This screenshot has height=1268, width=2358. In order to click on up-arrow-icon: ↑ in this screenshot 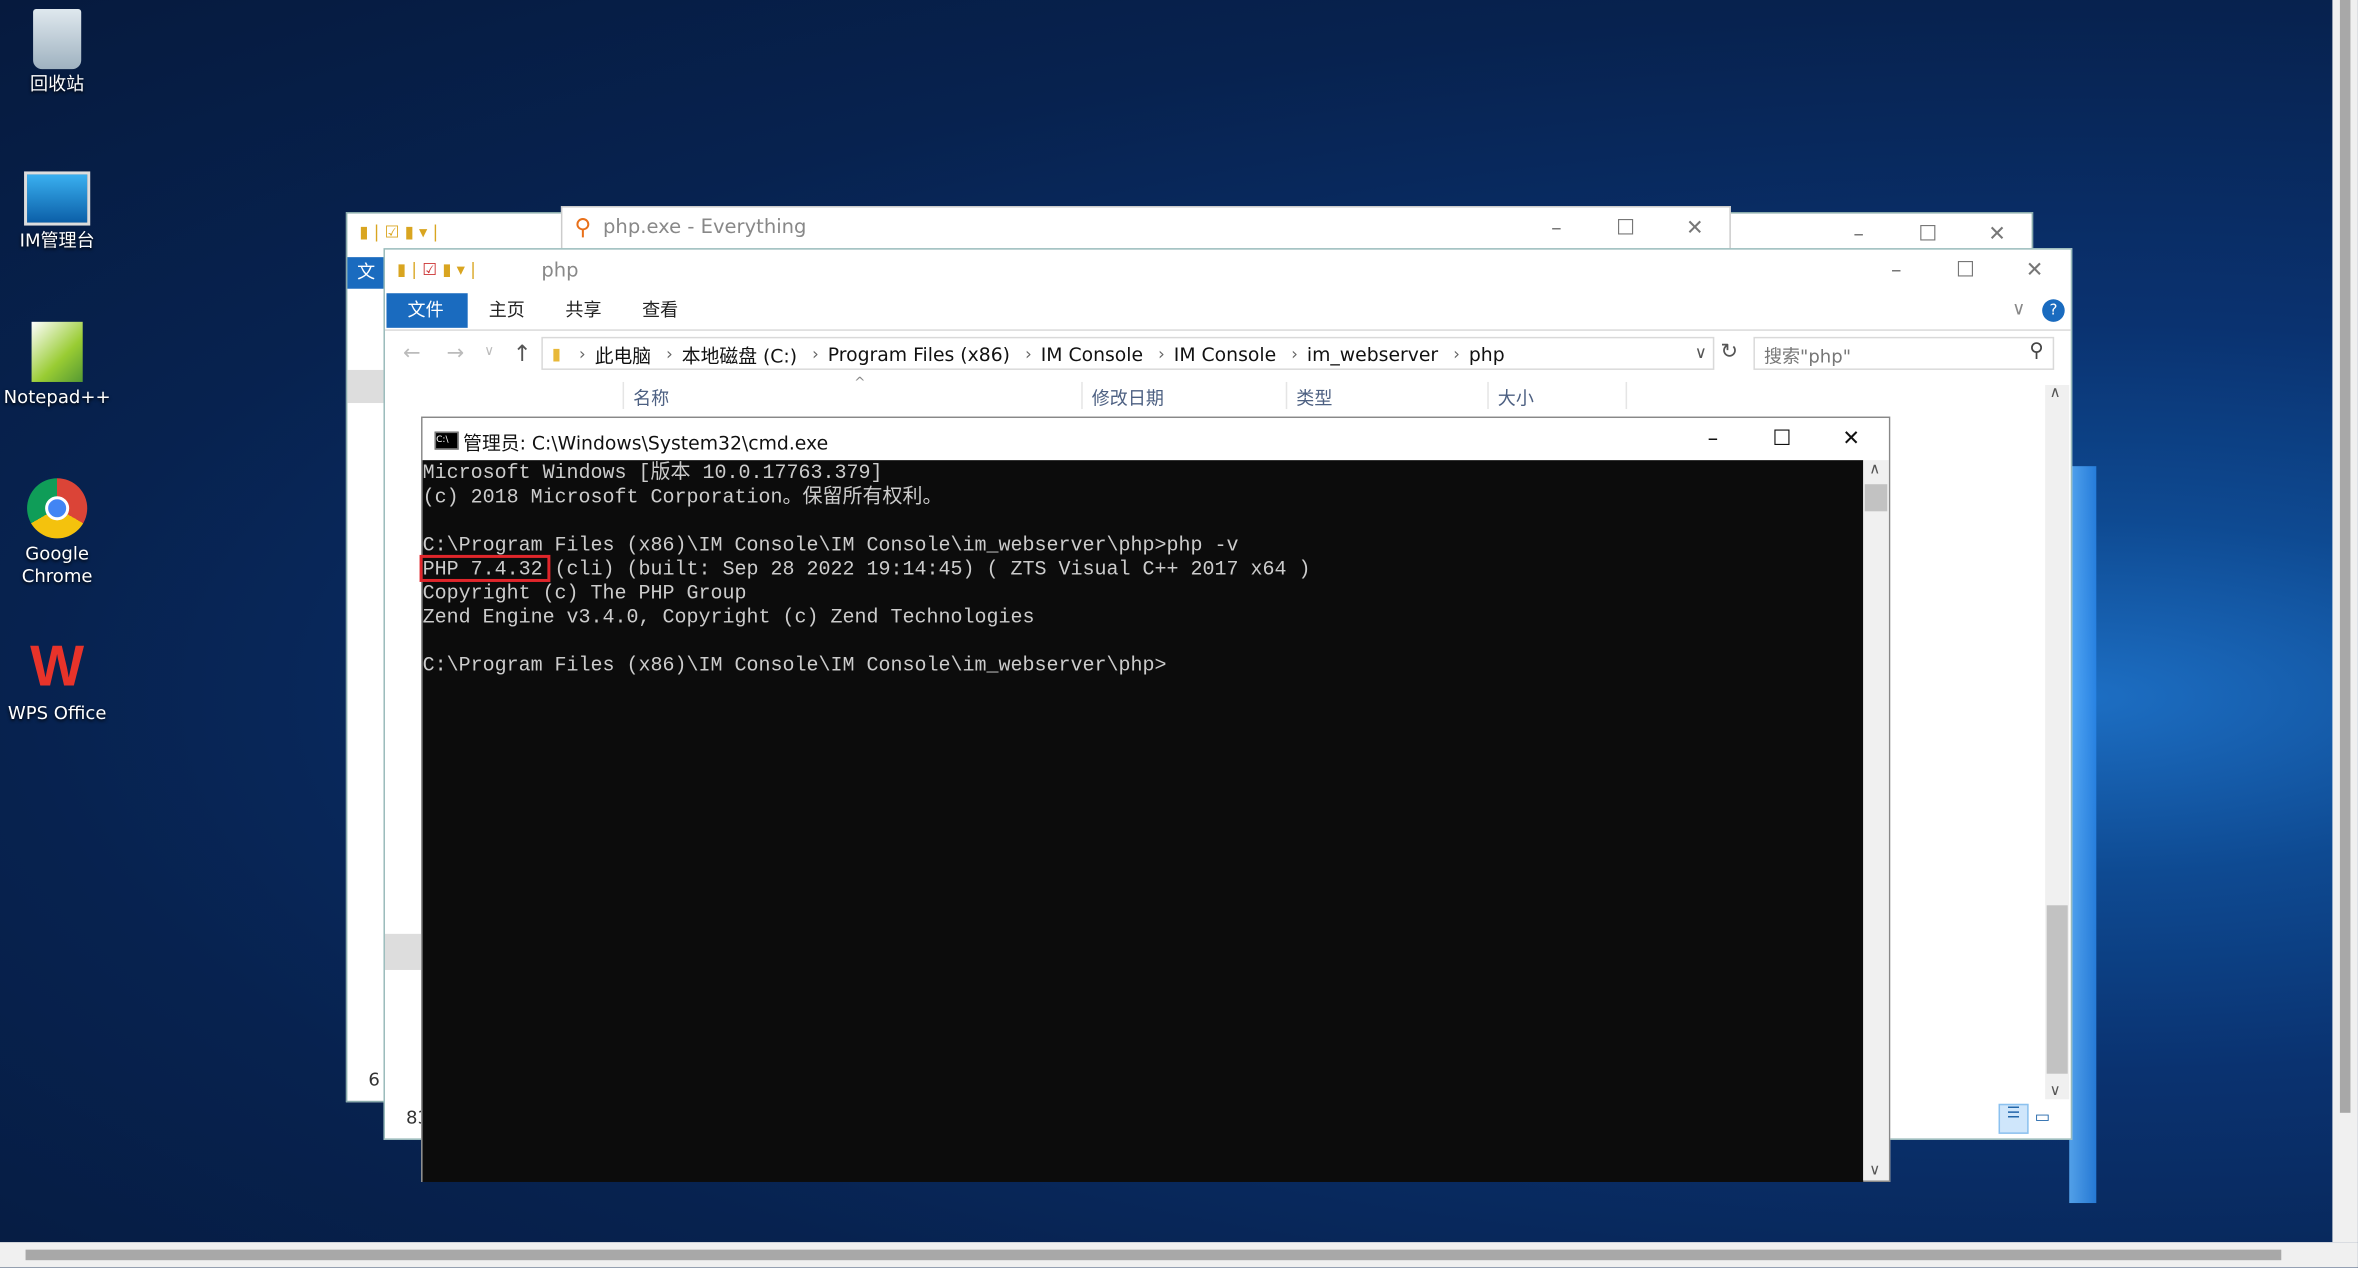, I will do `click(522, 353)`.